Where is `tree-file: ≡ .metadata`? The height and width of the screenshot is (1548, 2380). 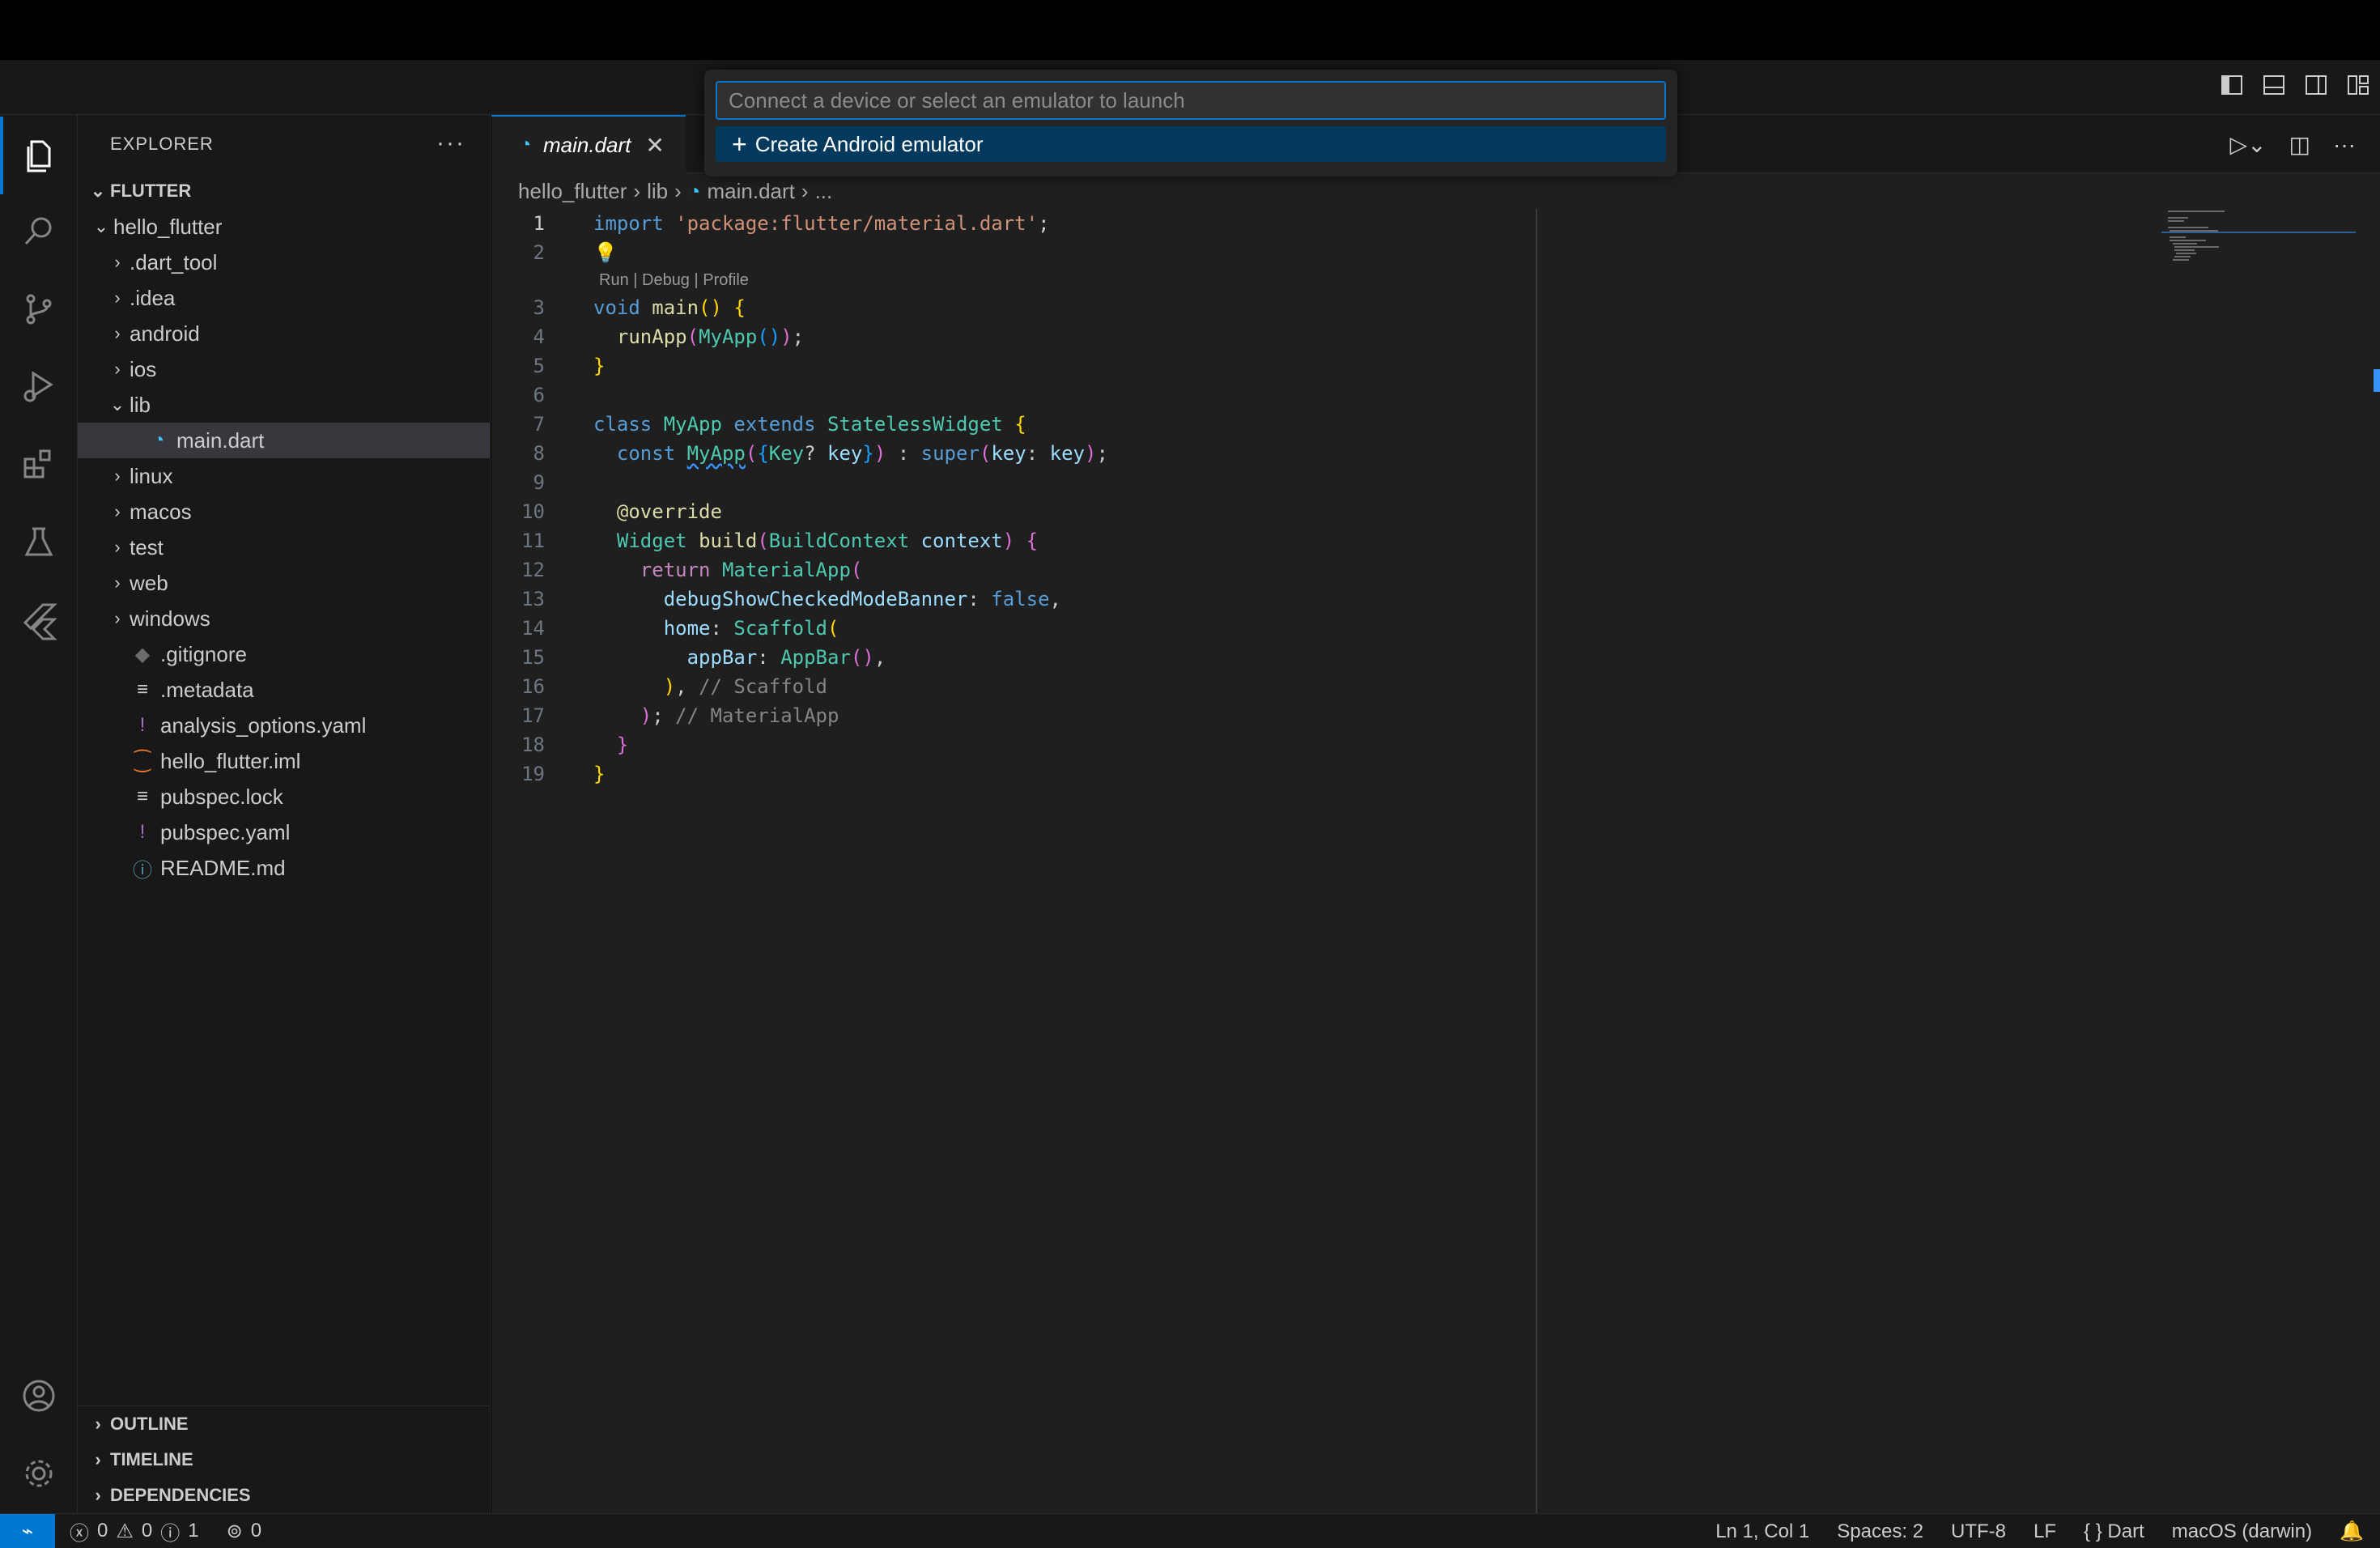 tree-file: ≡ .metadata is located at coordinates (284, 690).